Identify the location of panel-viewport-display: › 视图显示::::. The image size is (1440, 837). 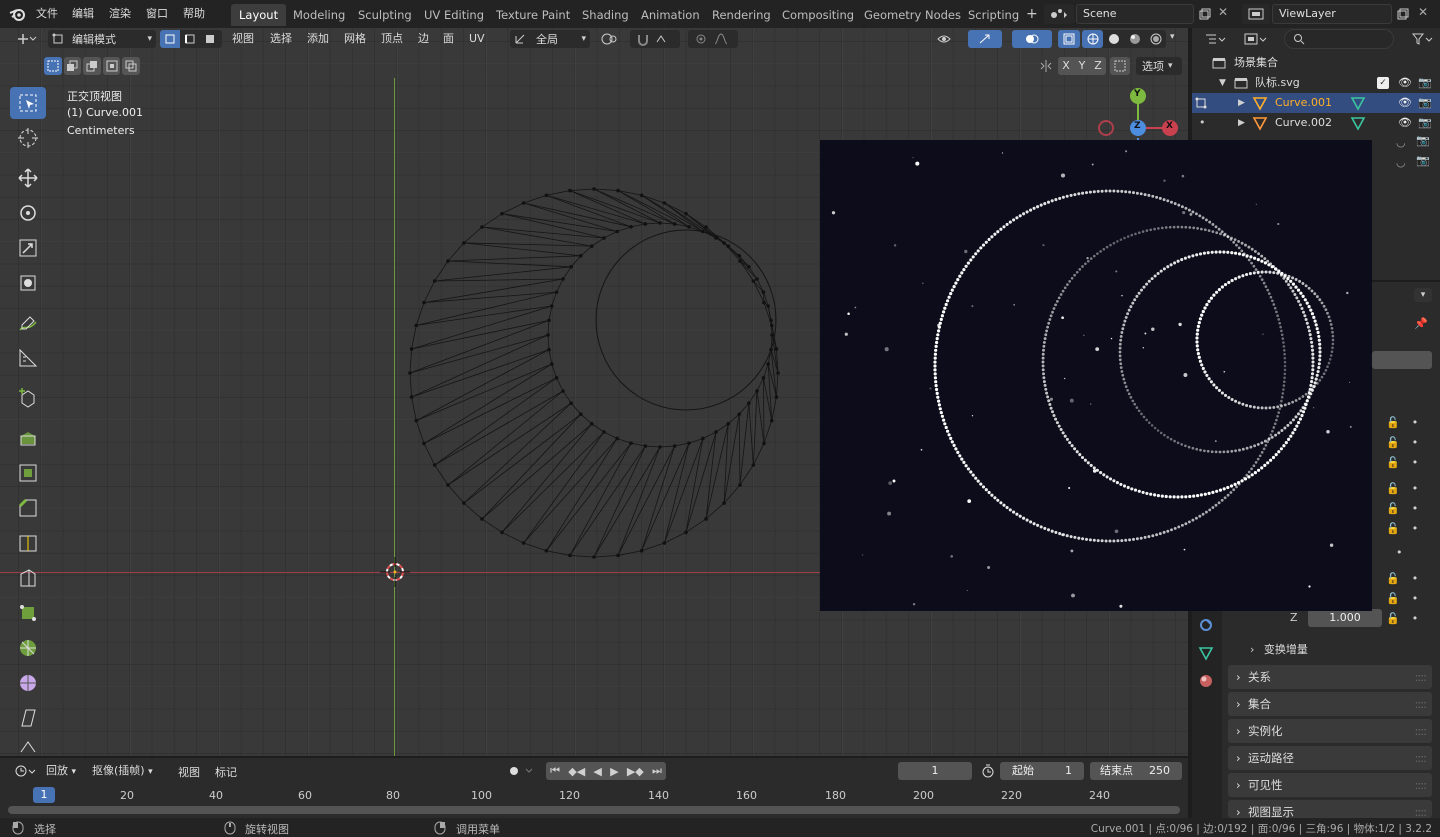
(1330, 809).